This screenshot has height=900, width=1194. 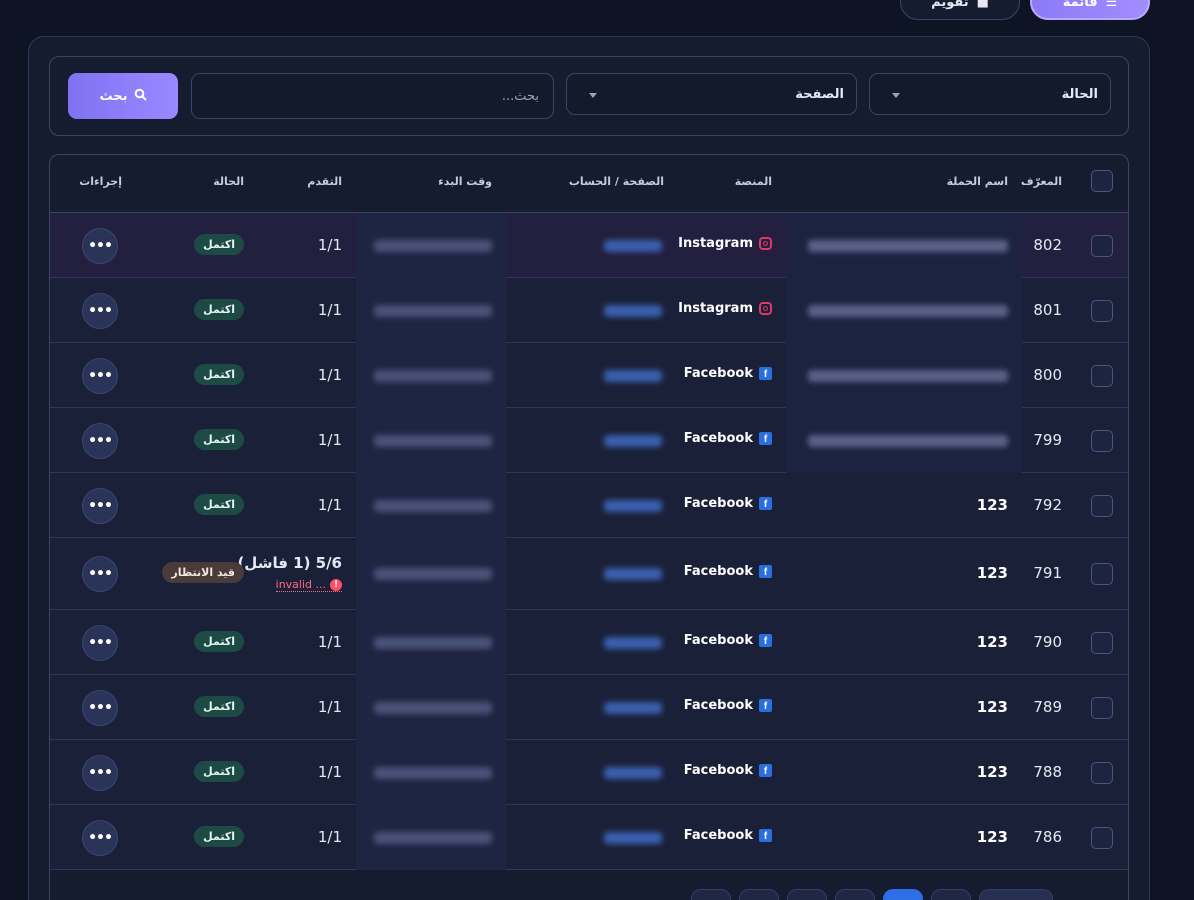 What do you see at coordinates (589, 642) in the screenshot?
I see `table-row: 790 123 Facebook f 1/1 اكتمل •••` at bounding box center [589, 642].